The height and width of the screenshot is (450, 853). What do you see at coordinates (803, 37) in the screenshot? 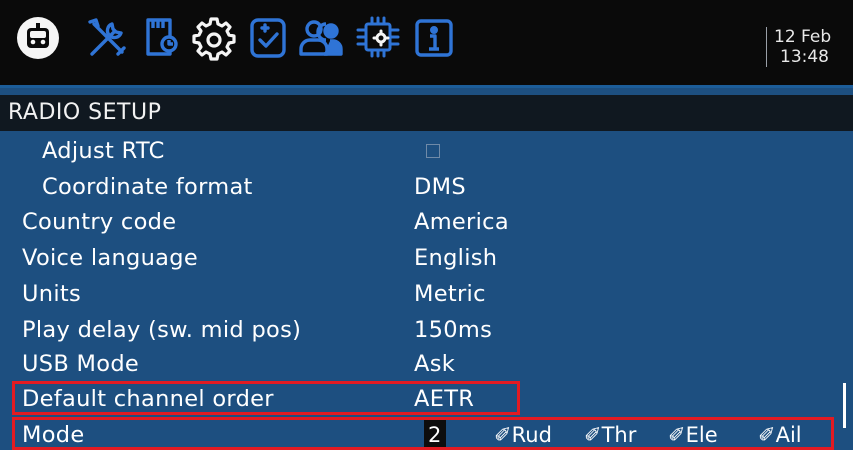
I see `date-label: 12 Feb` at bounding box center [803, 37].